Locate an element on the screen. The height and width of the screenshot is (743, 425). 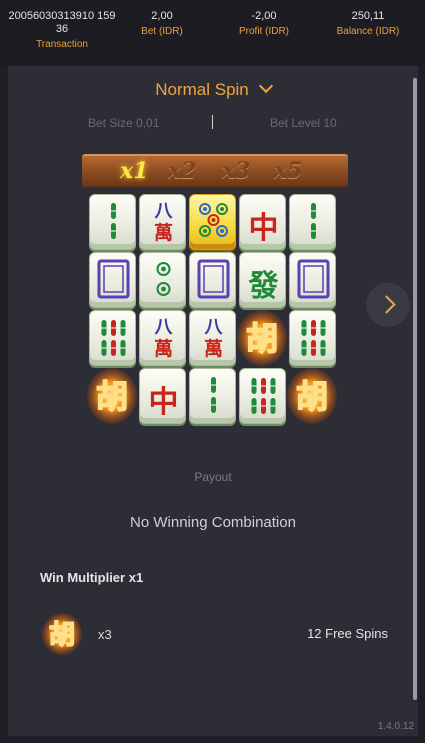
multiplier-x5: x5 is located at coordinates (288, 171).